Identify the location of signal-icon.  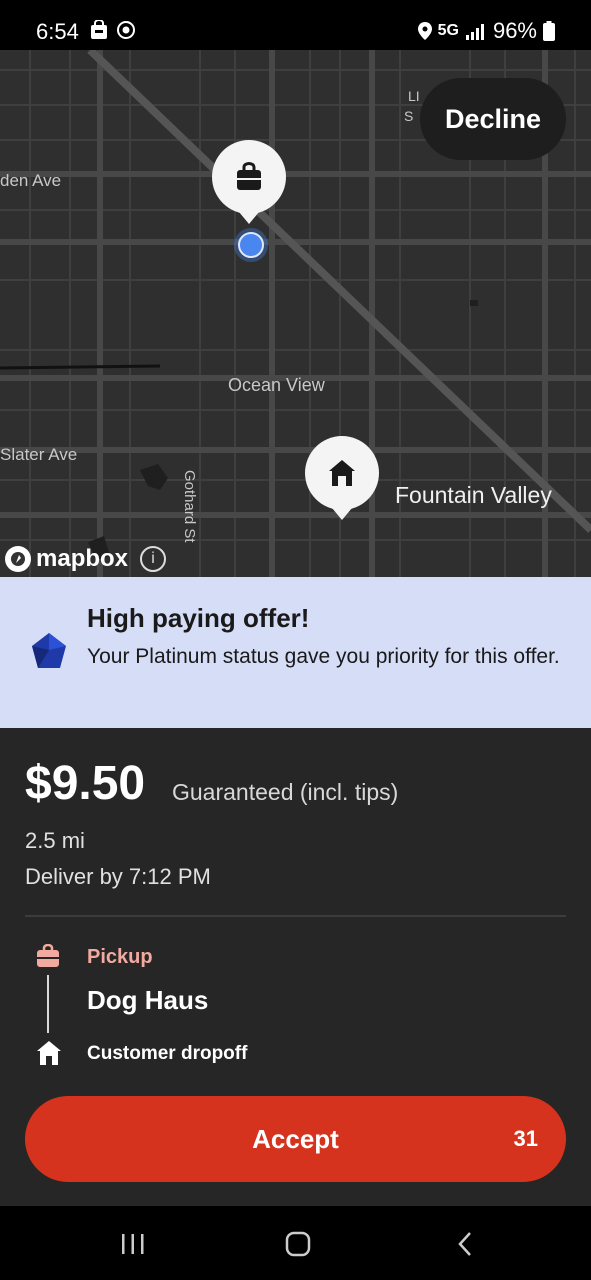
(474, 32).